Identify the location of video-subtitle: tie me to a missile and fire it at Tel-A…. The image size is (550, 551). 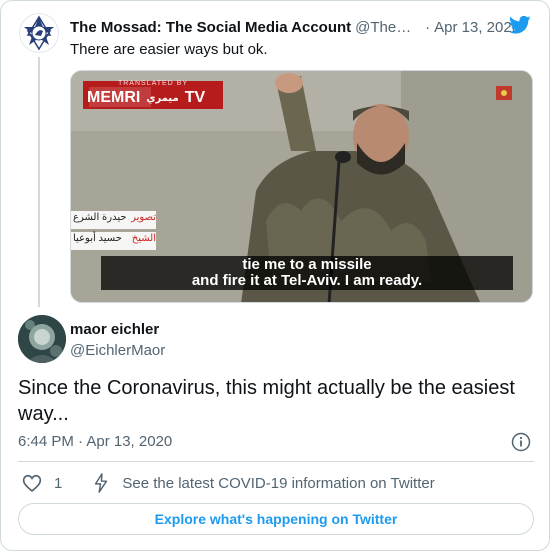
(307, 273).